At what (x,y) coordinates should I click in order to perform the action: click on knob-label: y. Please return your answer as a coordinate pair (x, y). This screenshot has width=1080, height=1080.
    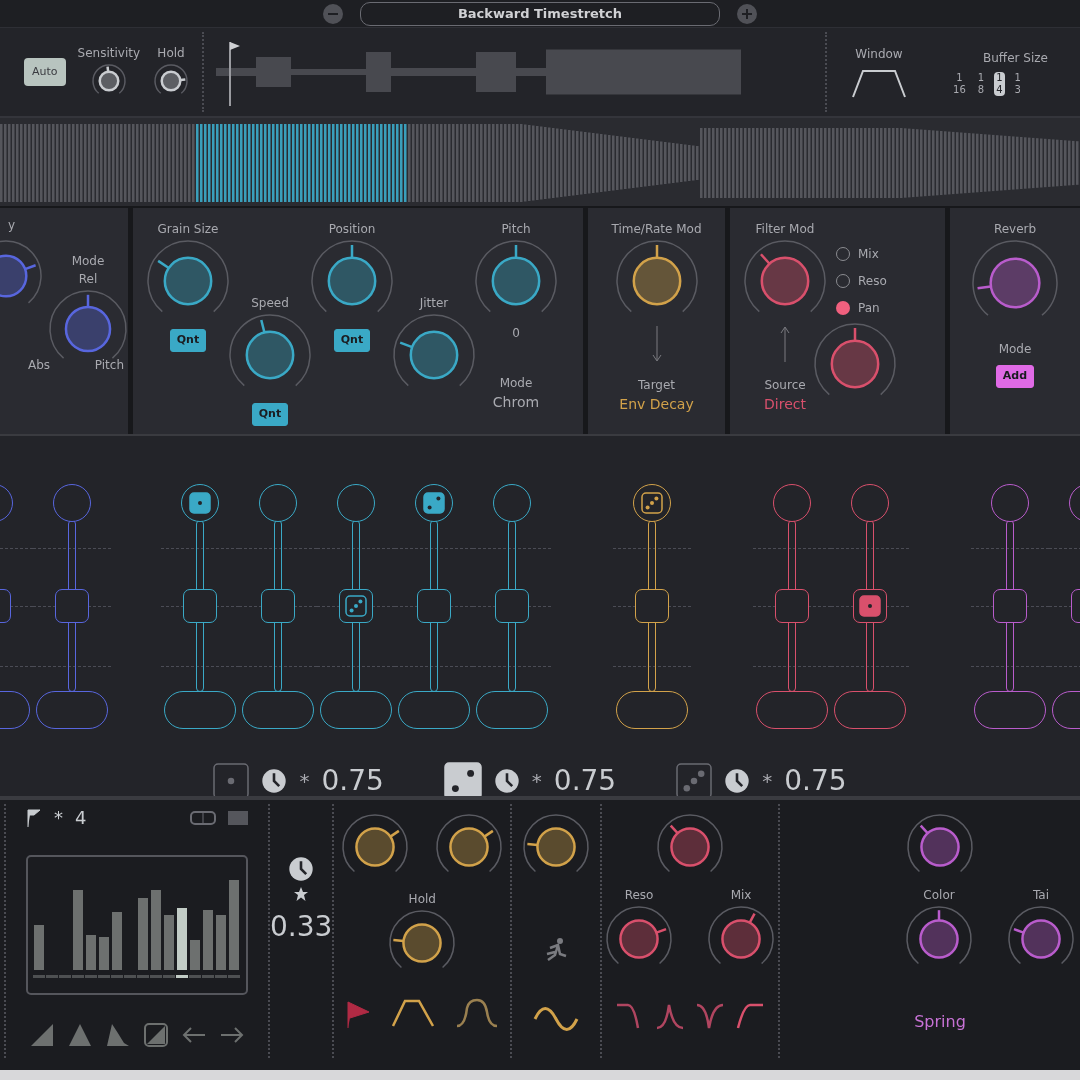
    Looking at the image, I should click on (12, 225).